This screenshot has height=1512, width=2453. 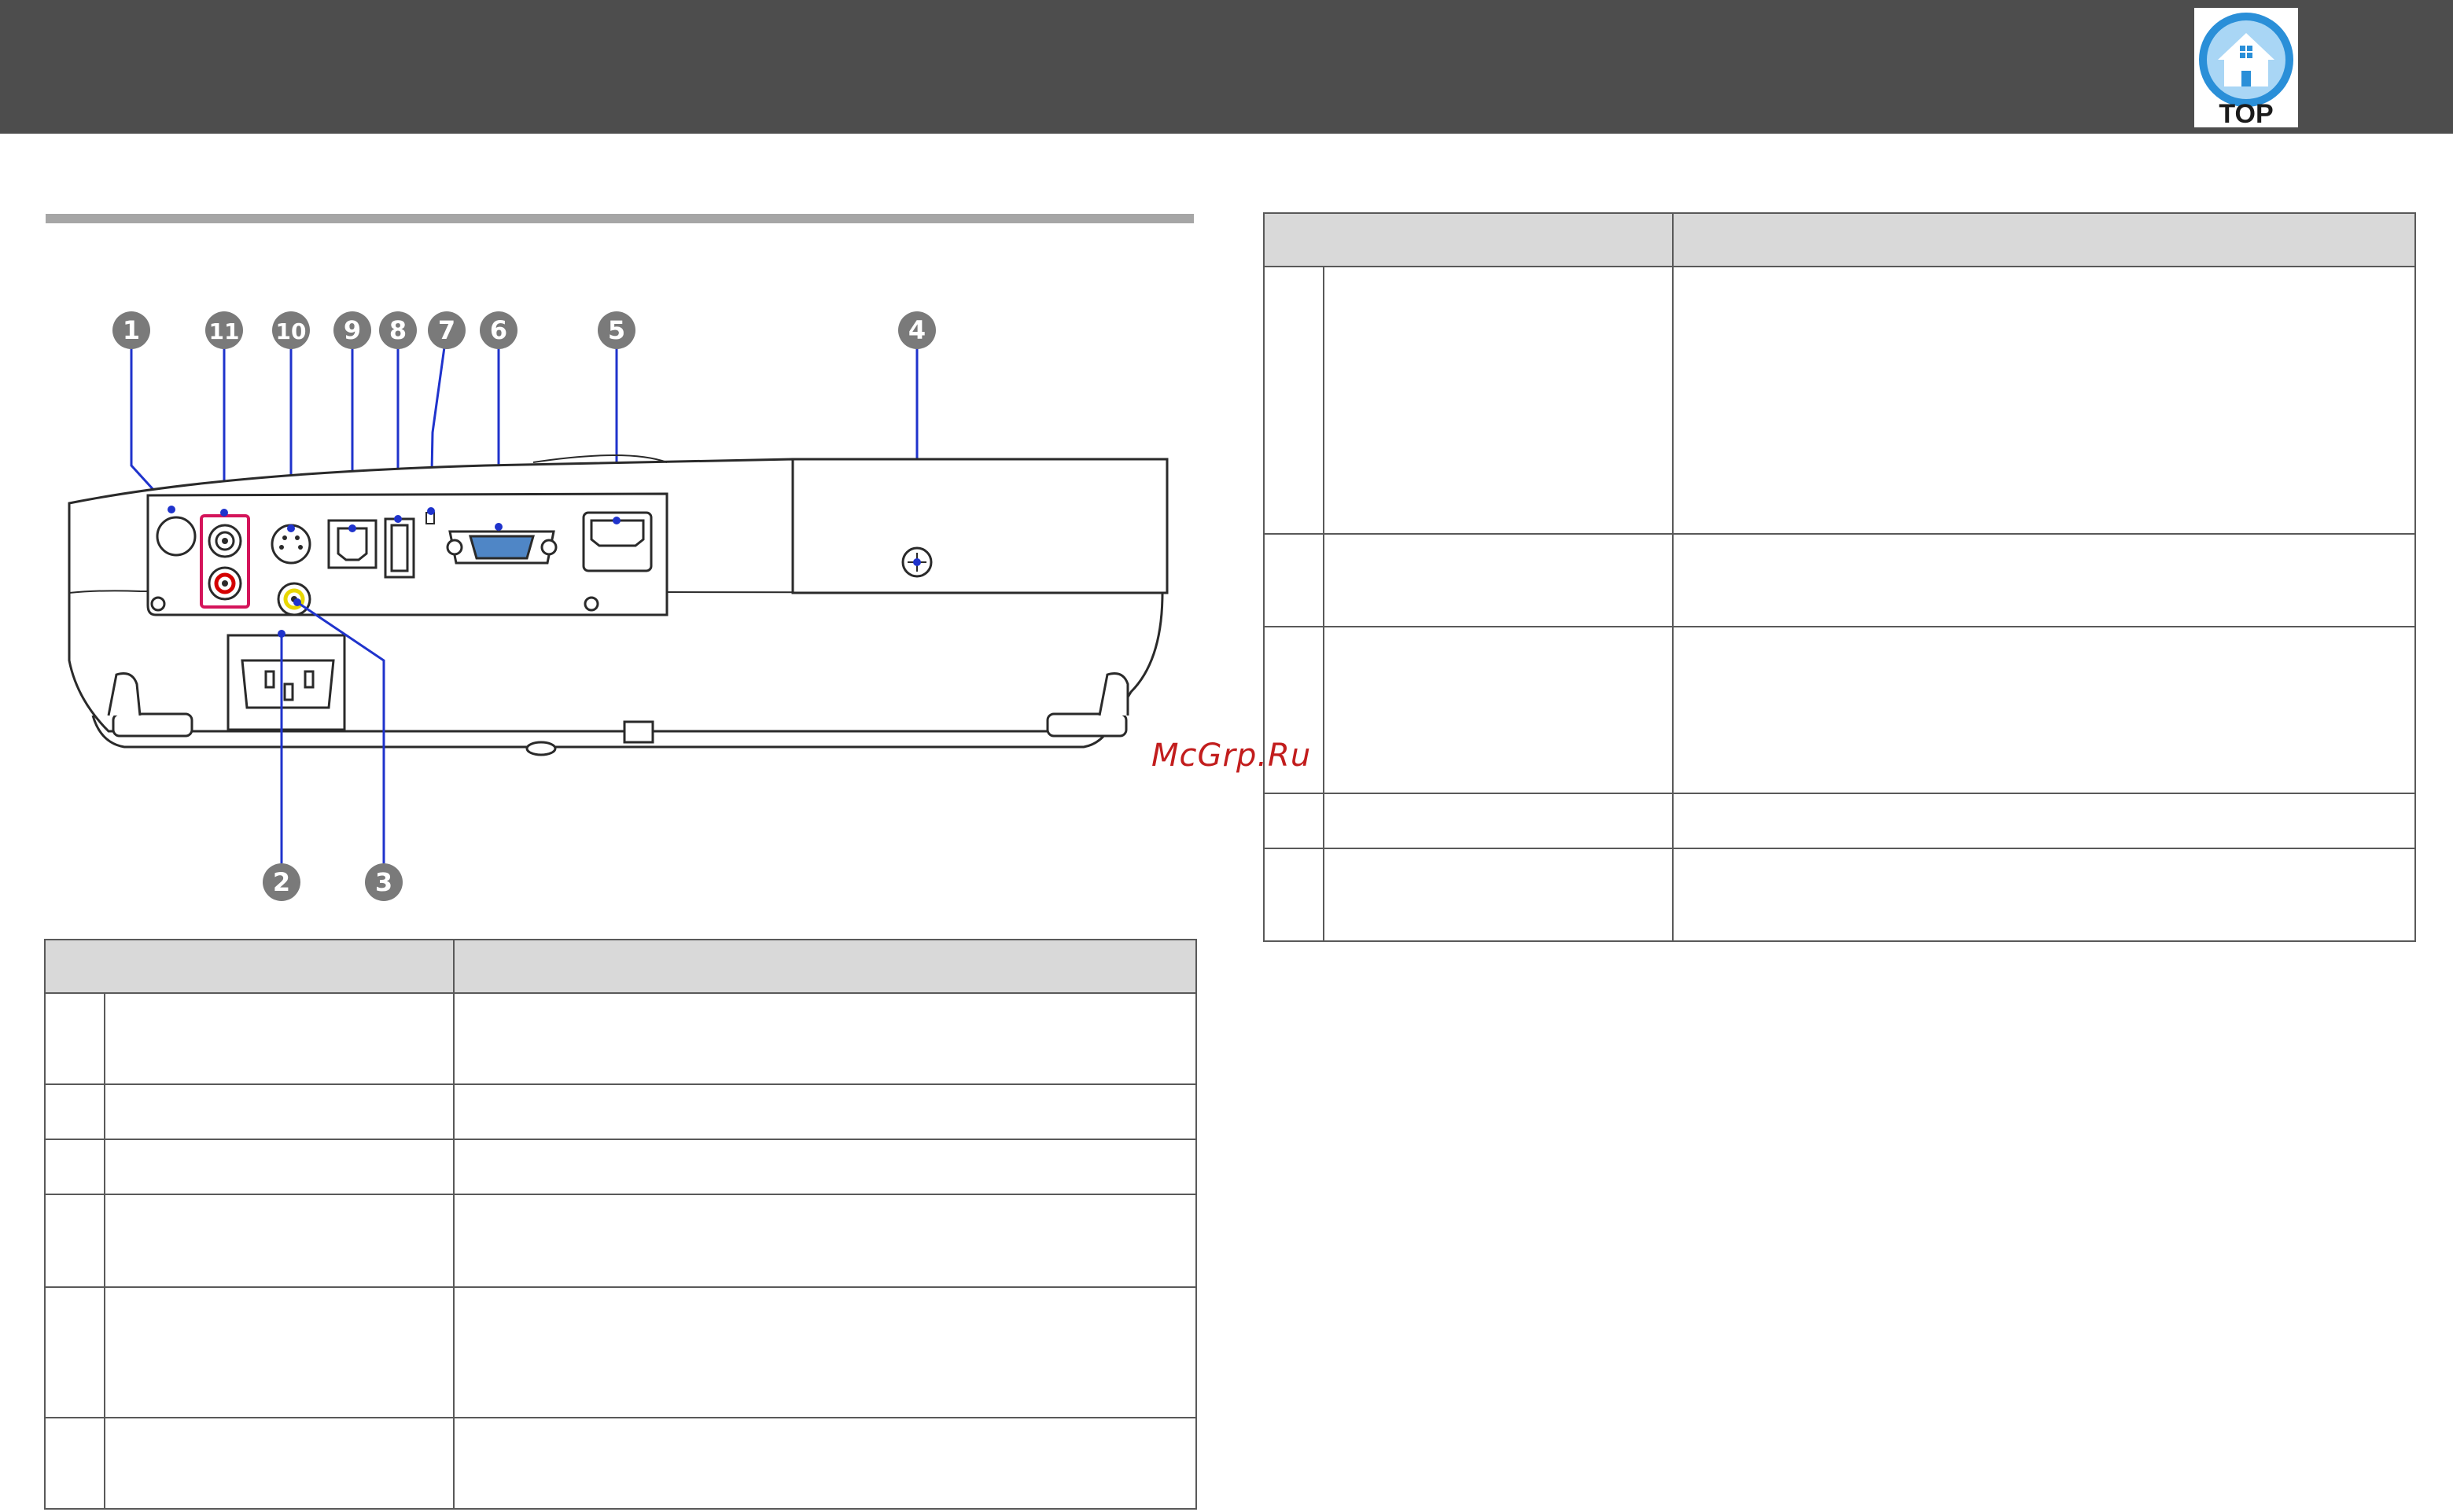 I want to click on svg-text: 7, so click(x=447, y=330).